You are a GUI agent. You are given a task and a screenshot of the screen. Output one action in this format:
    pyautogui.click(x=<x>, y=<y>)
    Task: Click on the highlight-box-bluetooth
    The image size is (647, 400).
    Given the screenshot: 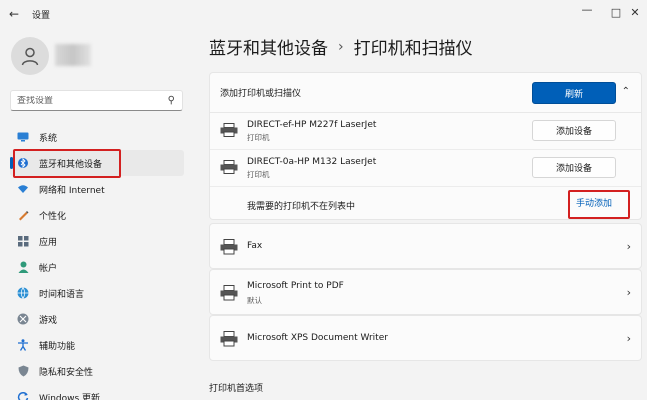 What is the action you would take?
    pyautogui.click(x=67, y=163)
    